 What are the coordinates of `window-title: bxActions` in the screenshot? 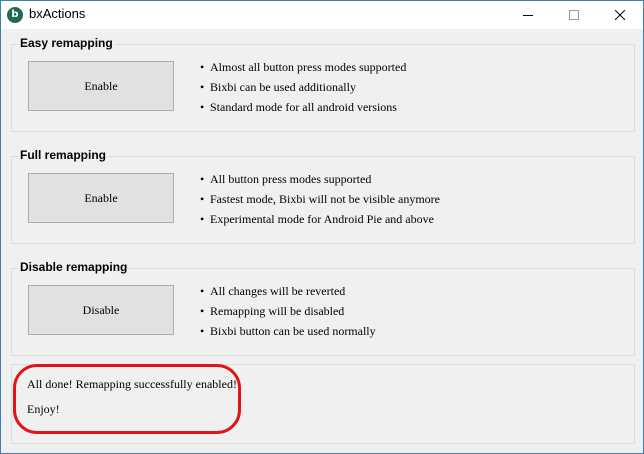 It's located at (57, 13).